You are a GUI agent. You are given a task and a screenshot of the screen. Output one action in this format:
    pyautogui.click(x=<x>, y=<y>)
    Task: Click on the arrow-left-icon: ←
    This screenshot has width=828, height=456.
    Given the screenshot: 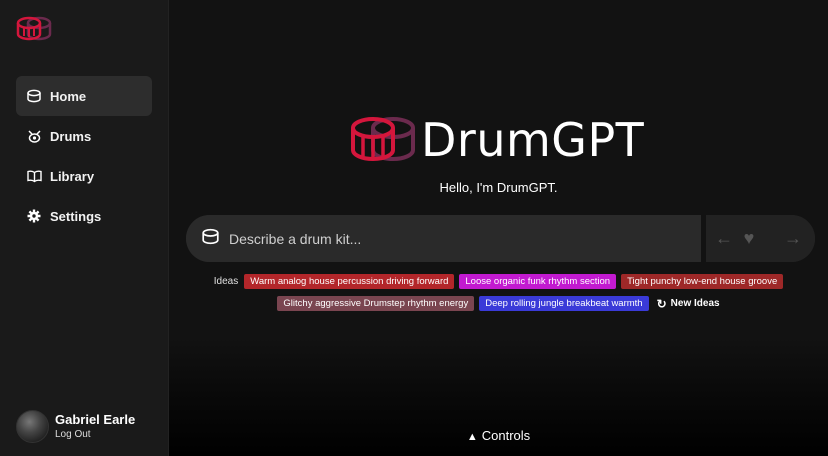 What is the action you would take?
    pyautogui.click(x=724, y=238)
    